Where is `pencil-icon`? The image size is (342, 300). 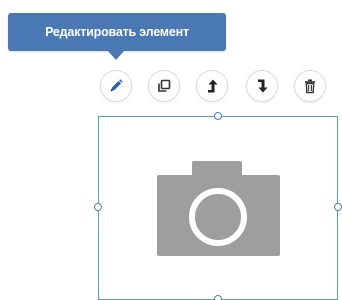
pencil-icon is located at coordinates (116, 85).